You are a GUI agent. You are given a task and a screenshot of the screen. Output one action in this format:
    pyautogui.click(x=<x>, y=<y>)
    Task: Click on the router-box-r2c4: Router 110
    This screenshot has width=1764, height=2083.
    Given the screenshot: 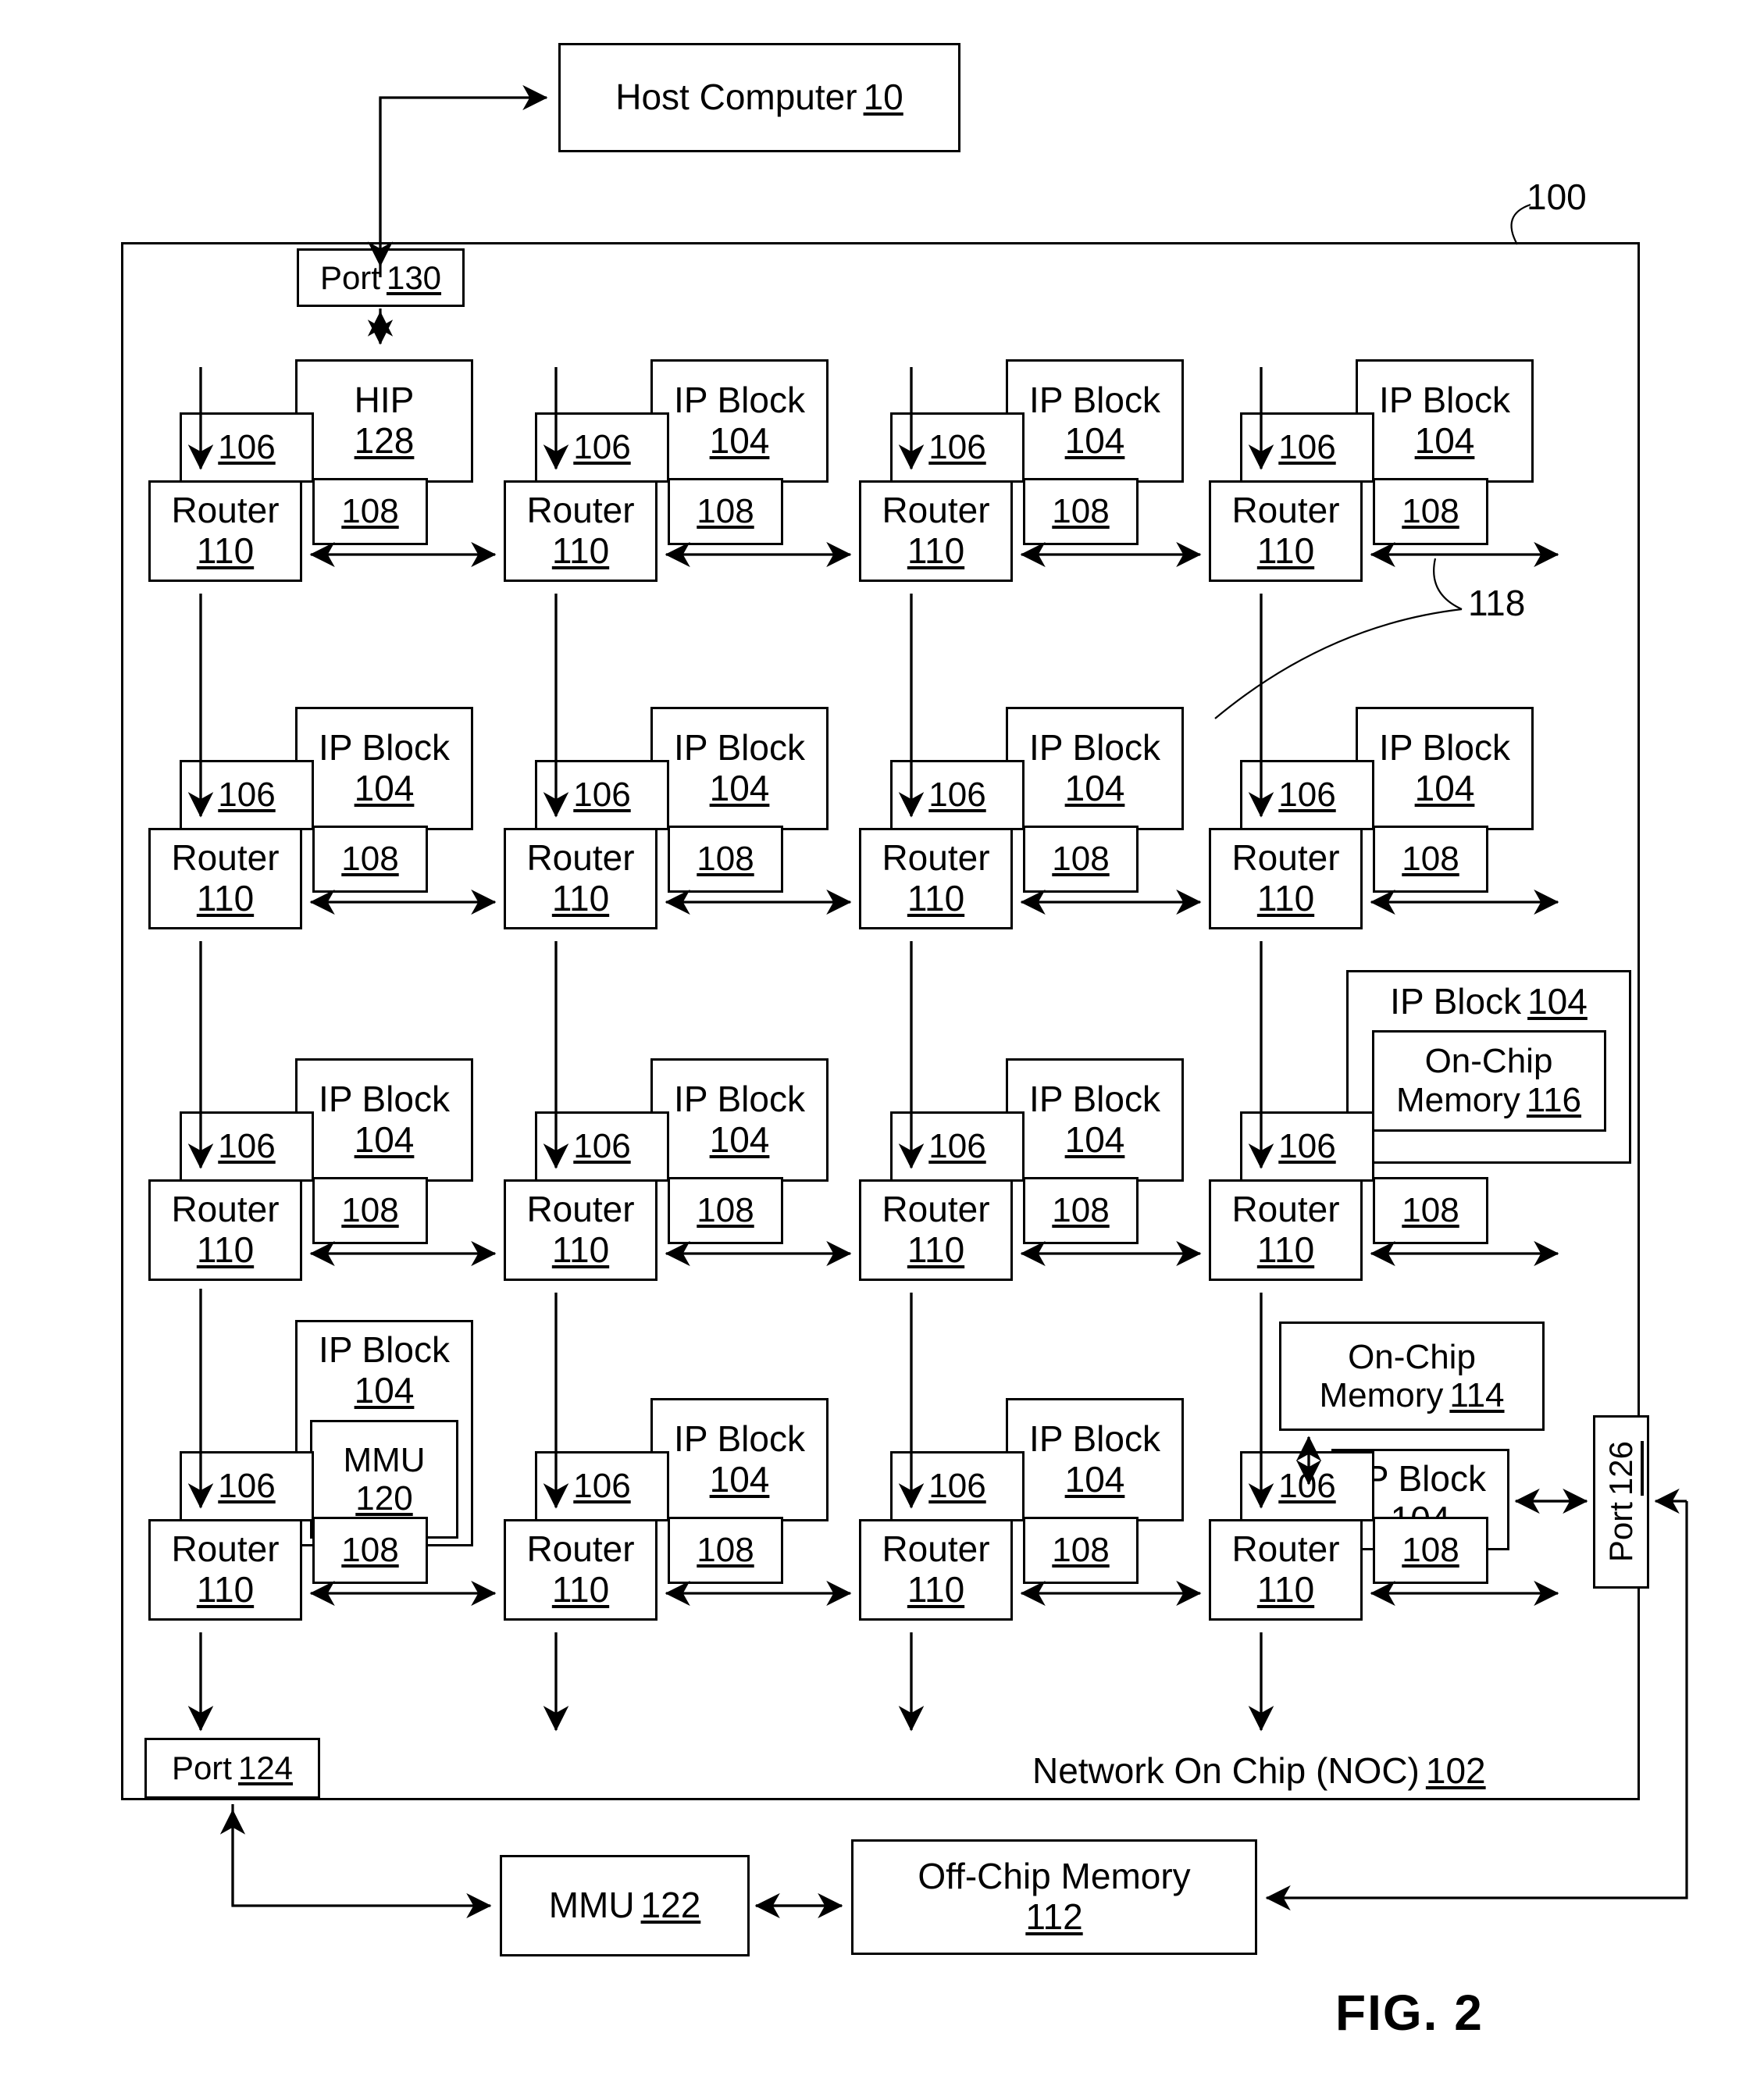 What is the action you would take?
    pyautogui.click(x=1286, y=878)
    